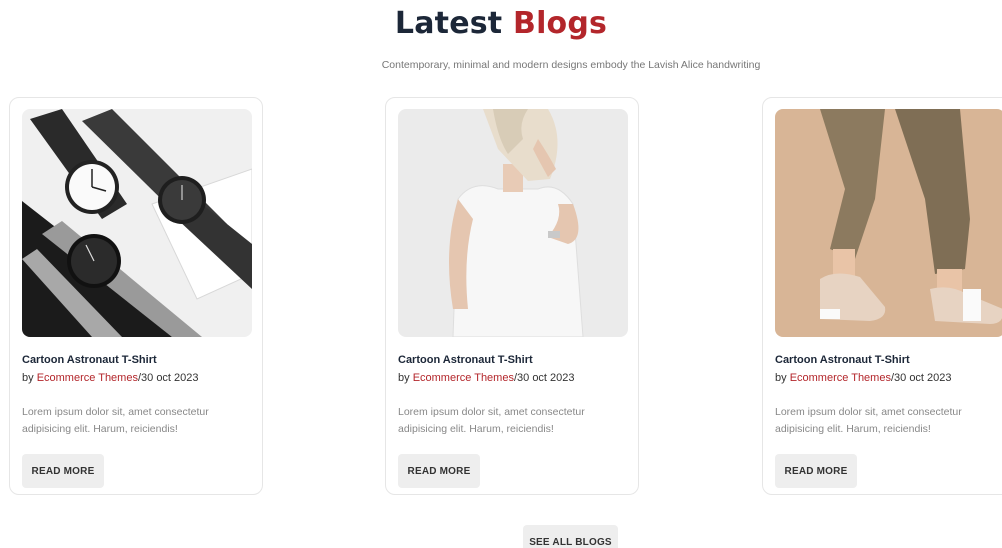  I want to click on section-title-part1: Latest, so click(448, 23).